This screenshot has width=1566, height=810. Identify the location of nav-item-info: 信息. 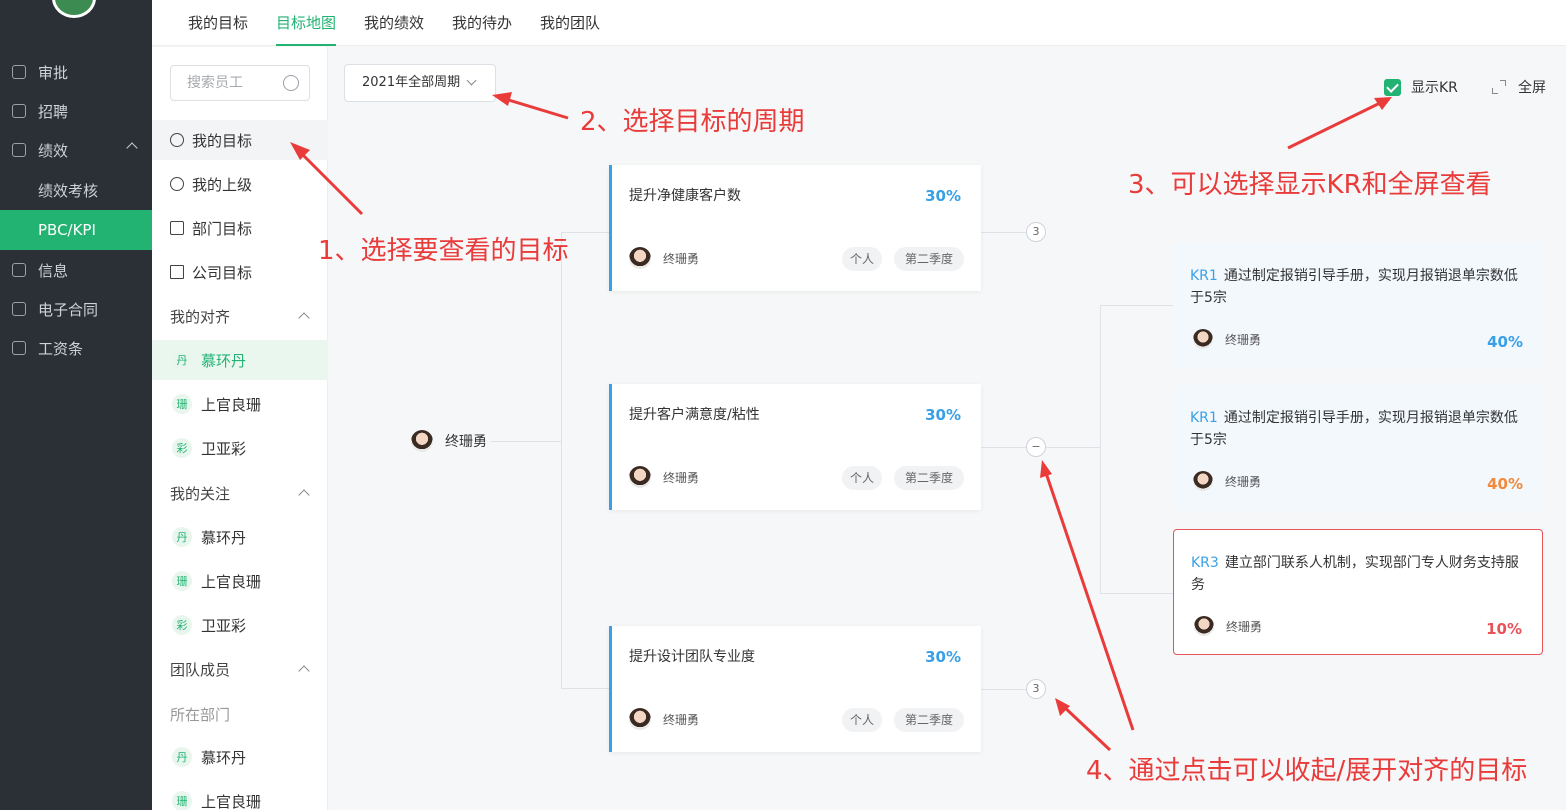
(76, 270).